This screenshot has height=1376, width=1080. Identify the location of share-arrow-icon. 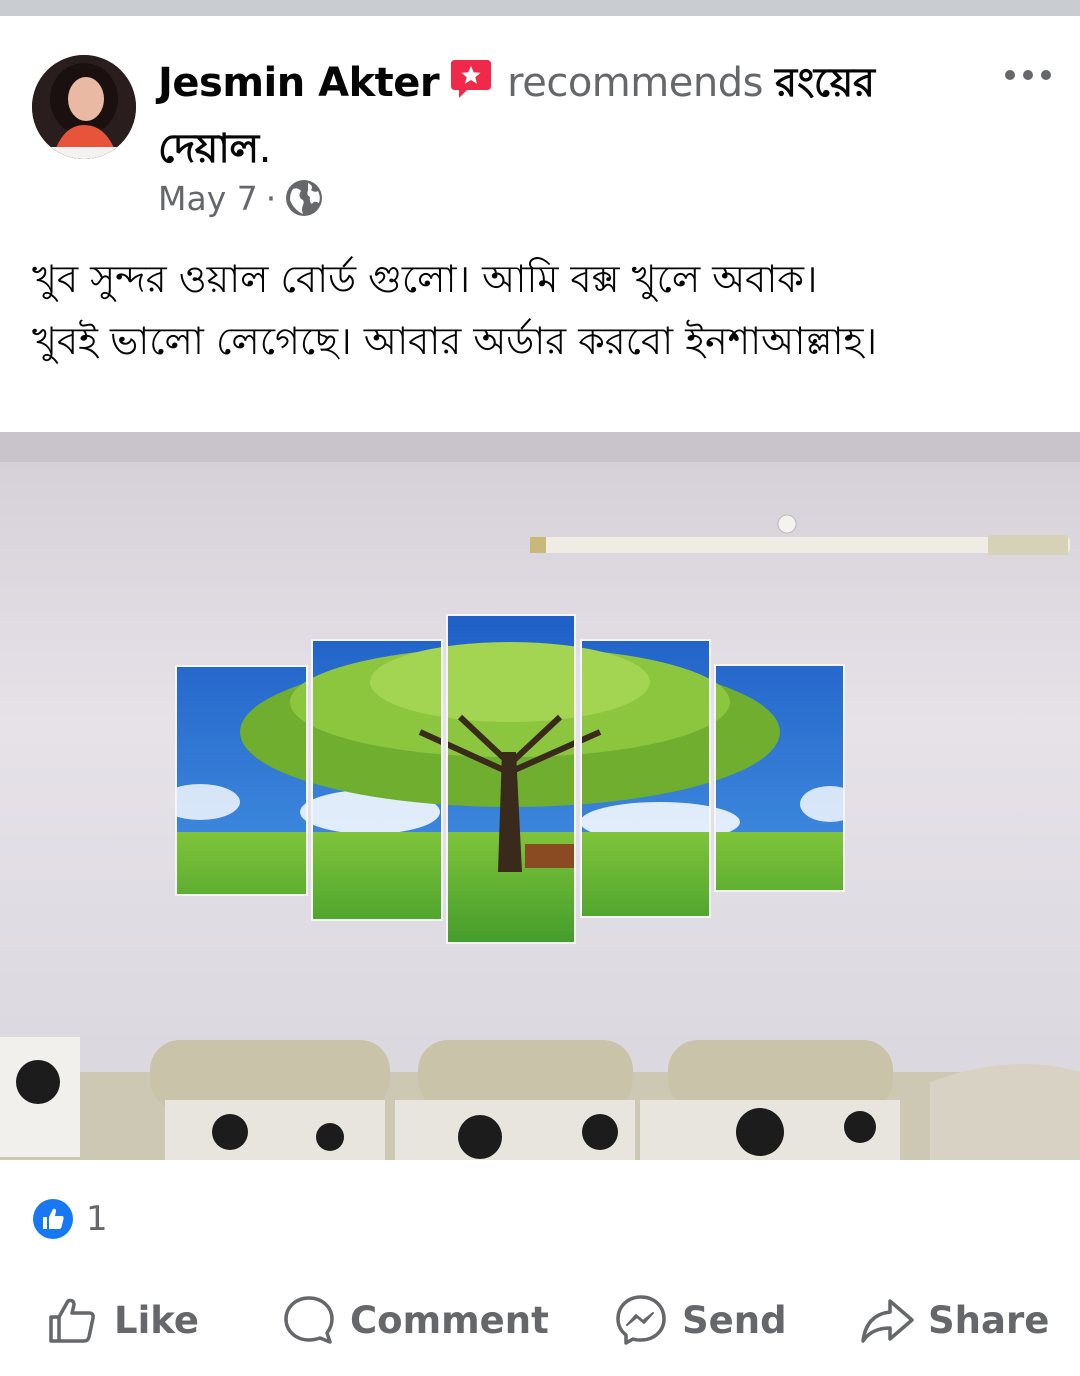
(887, 1321).